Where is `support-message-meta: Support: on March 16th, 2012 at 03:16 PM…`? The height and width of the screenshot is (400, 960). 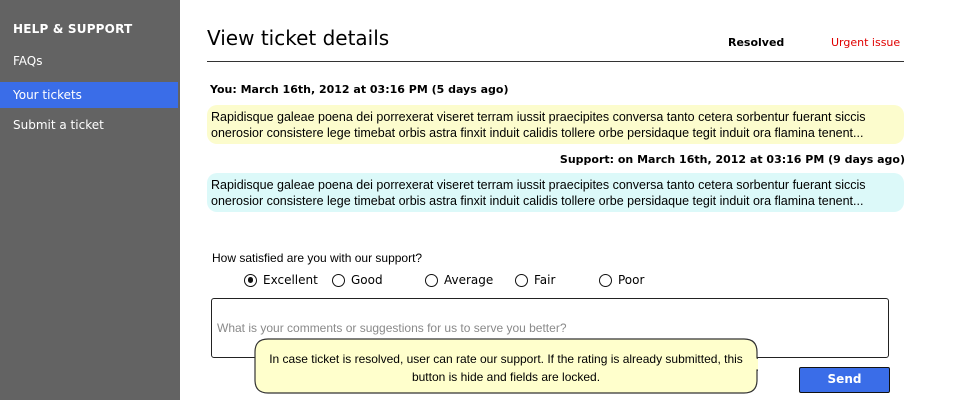 support-message-meta: Support: on March 16th, 2012 at 03:16 PM… is located at coordinates (732, 159).